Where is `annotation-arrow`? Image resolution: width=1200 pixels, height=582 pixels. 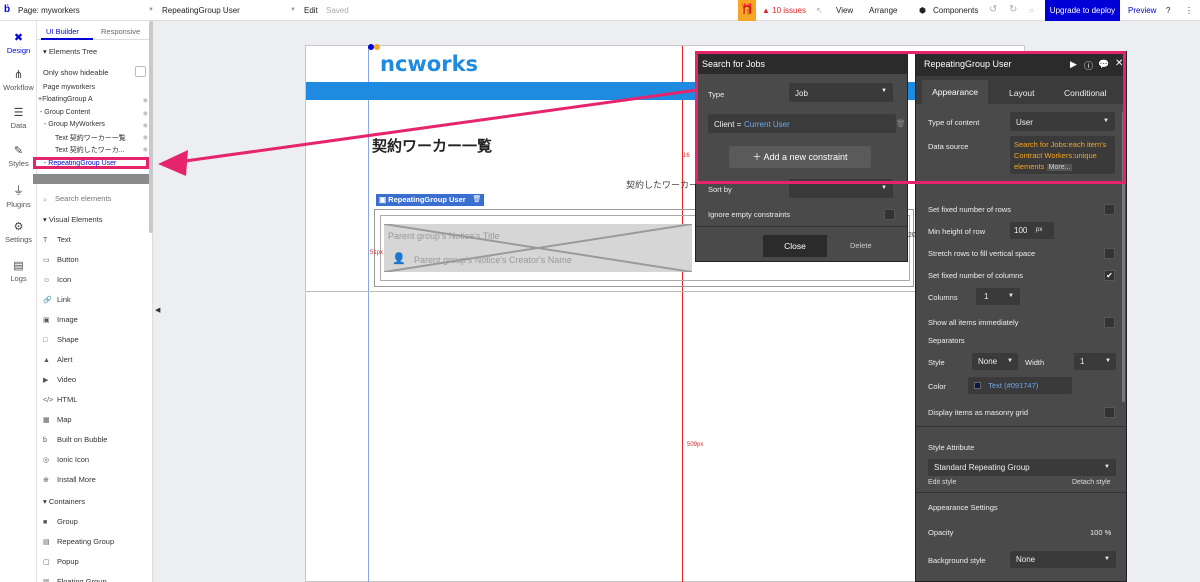 annotation-arrow is located at coordinates (428, 132).